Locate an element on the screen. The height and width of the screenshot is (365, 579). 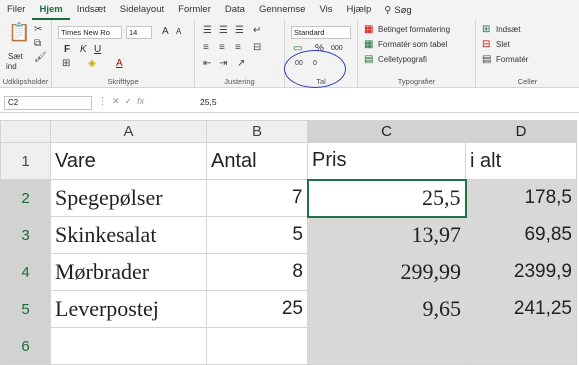
cell-a6 is located at coordinates (128, 346).